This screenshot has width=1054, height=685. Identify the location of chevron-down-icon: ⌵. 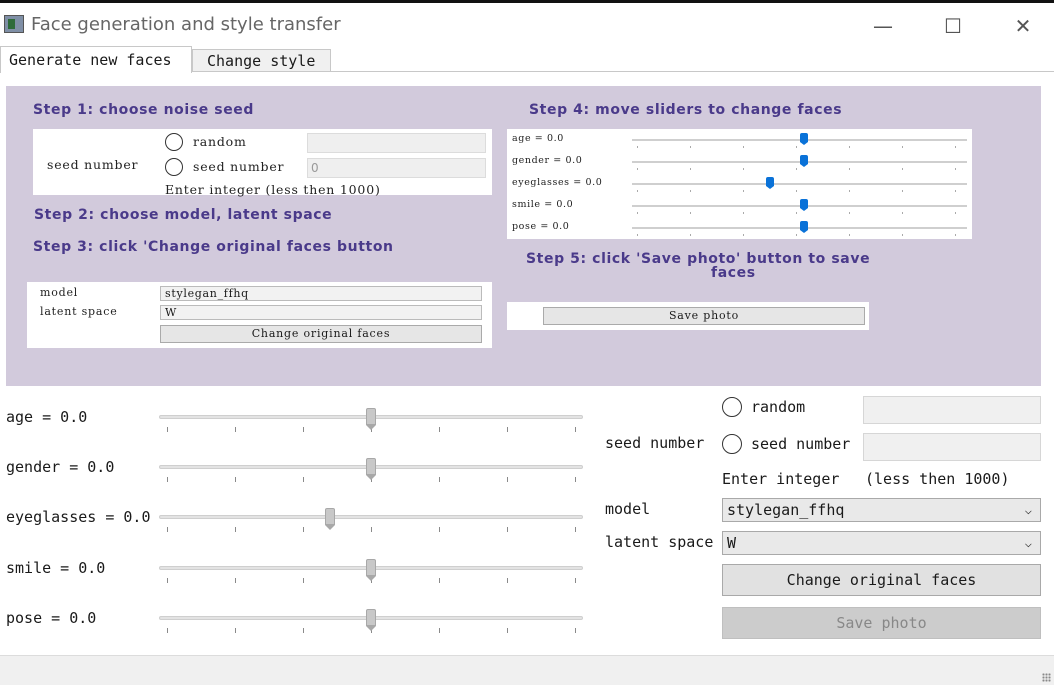
(1028, 543).